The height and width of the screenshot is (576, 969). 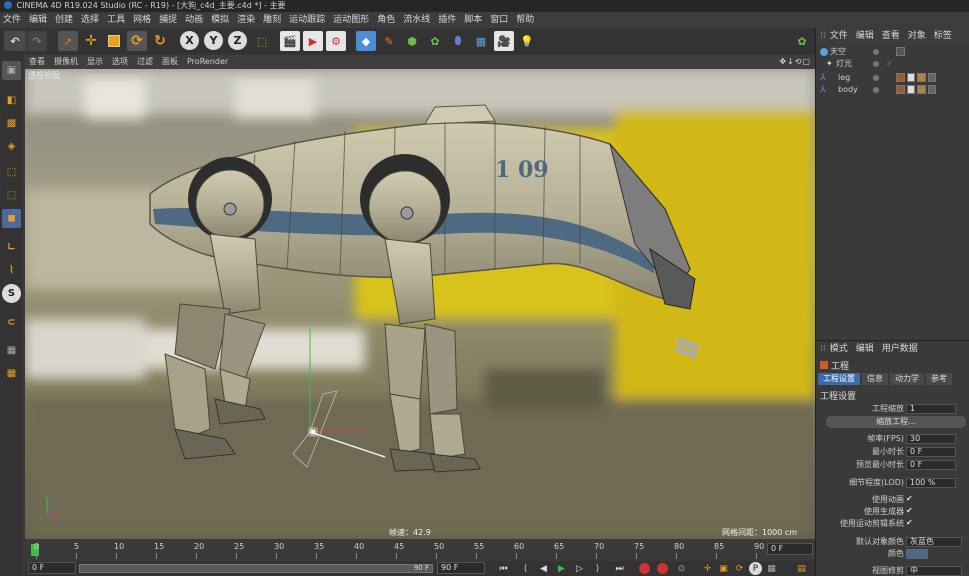 I want to click on play-forward-icon: ▶, so click(x=561, y=568).